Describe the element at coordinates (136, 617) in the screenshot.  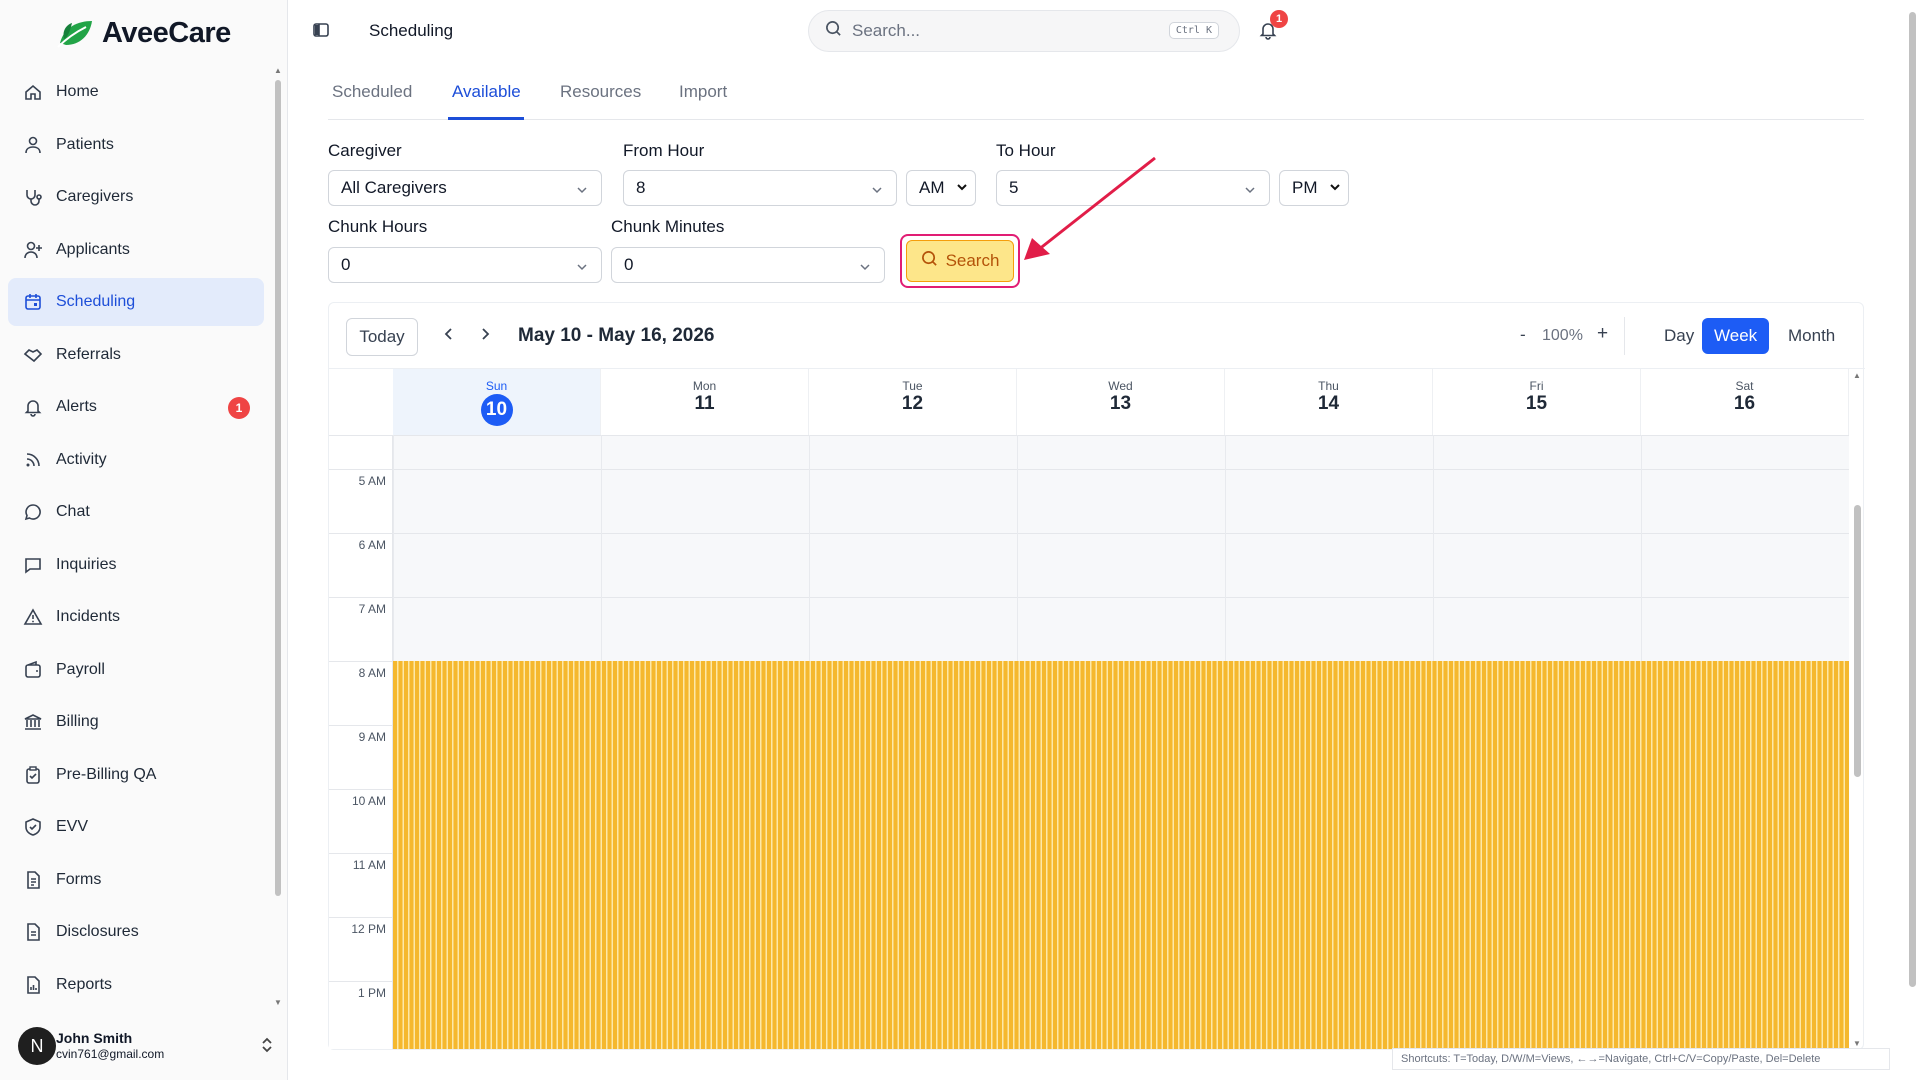
I see `sidebar-item-incidents: Incidents` at that location.